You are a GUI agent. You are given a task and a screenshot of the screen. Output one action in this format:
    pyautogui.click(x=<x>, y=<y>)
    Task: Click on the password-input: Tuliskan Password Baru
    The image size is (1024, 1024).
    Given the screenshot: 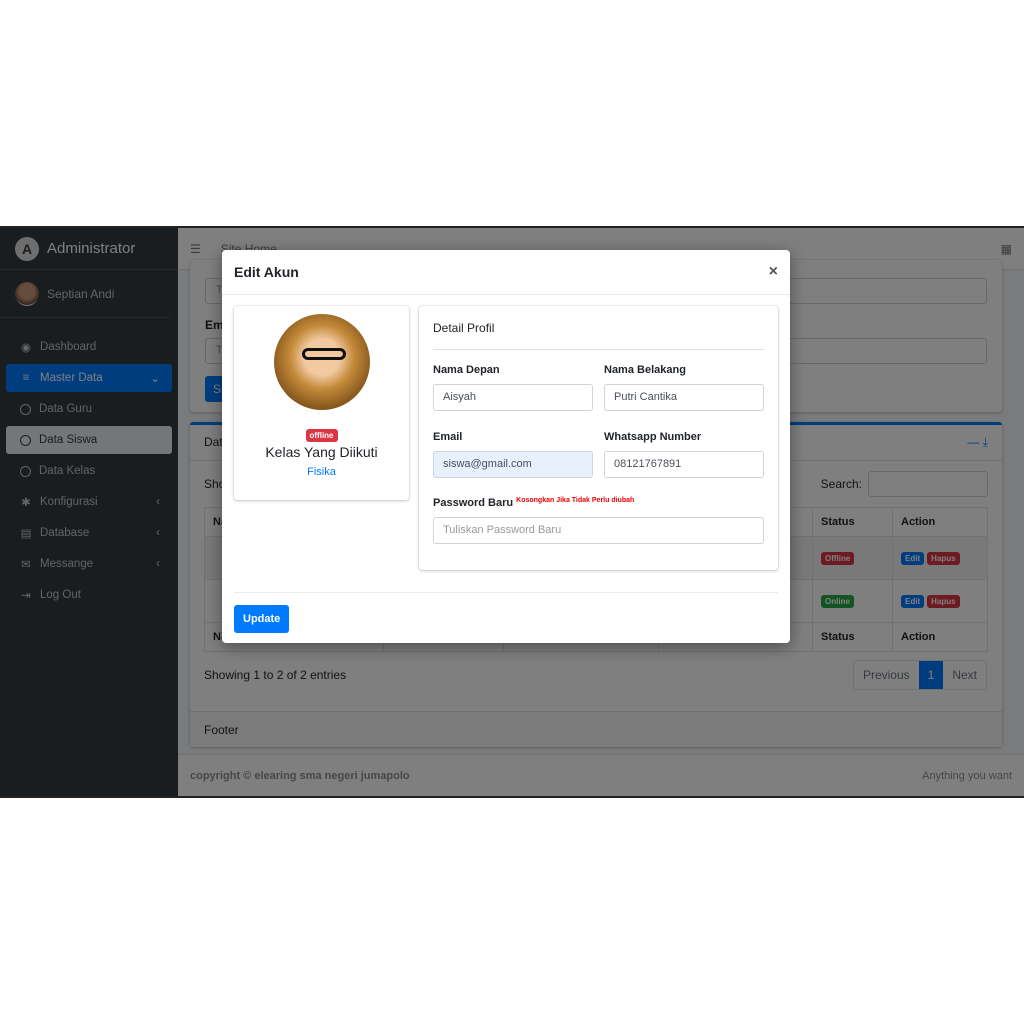 What is the action you would take?
    pyautogui.click(x=598, y=530)
    